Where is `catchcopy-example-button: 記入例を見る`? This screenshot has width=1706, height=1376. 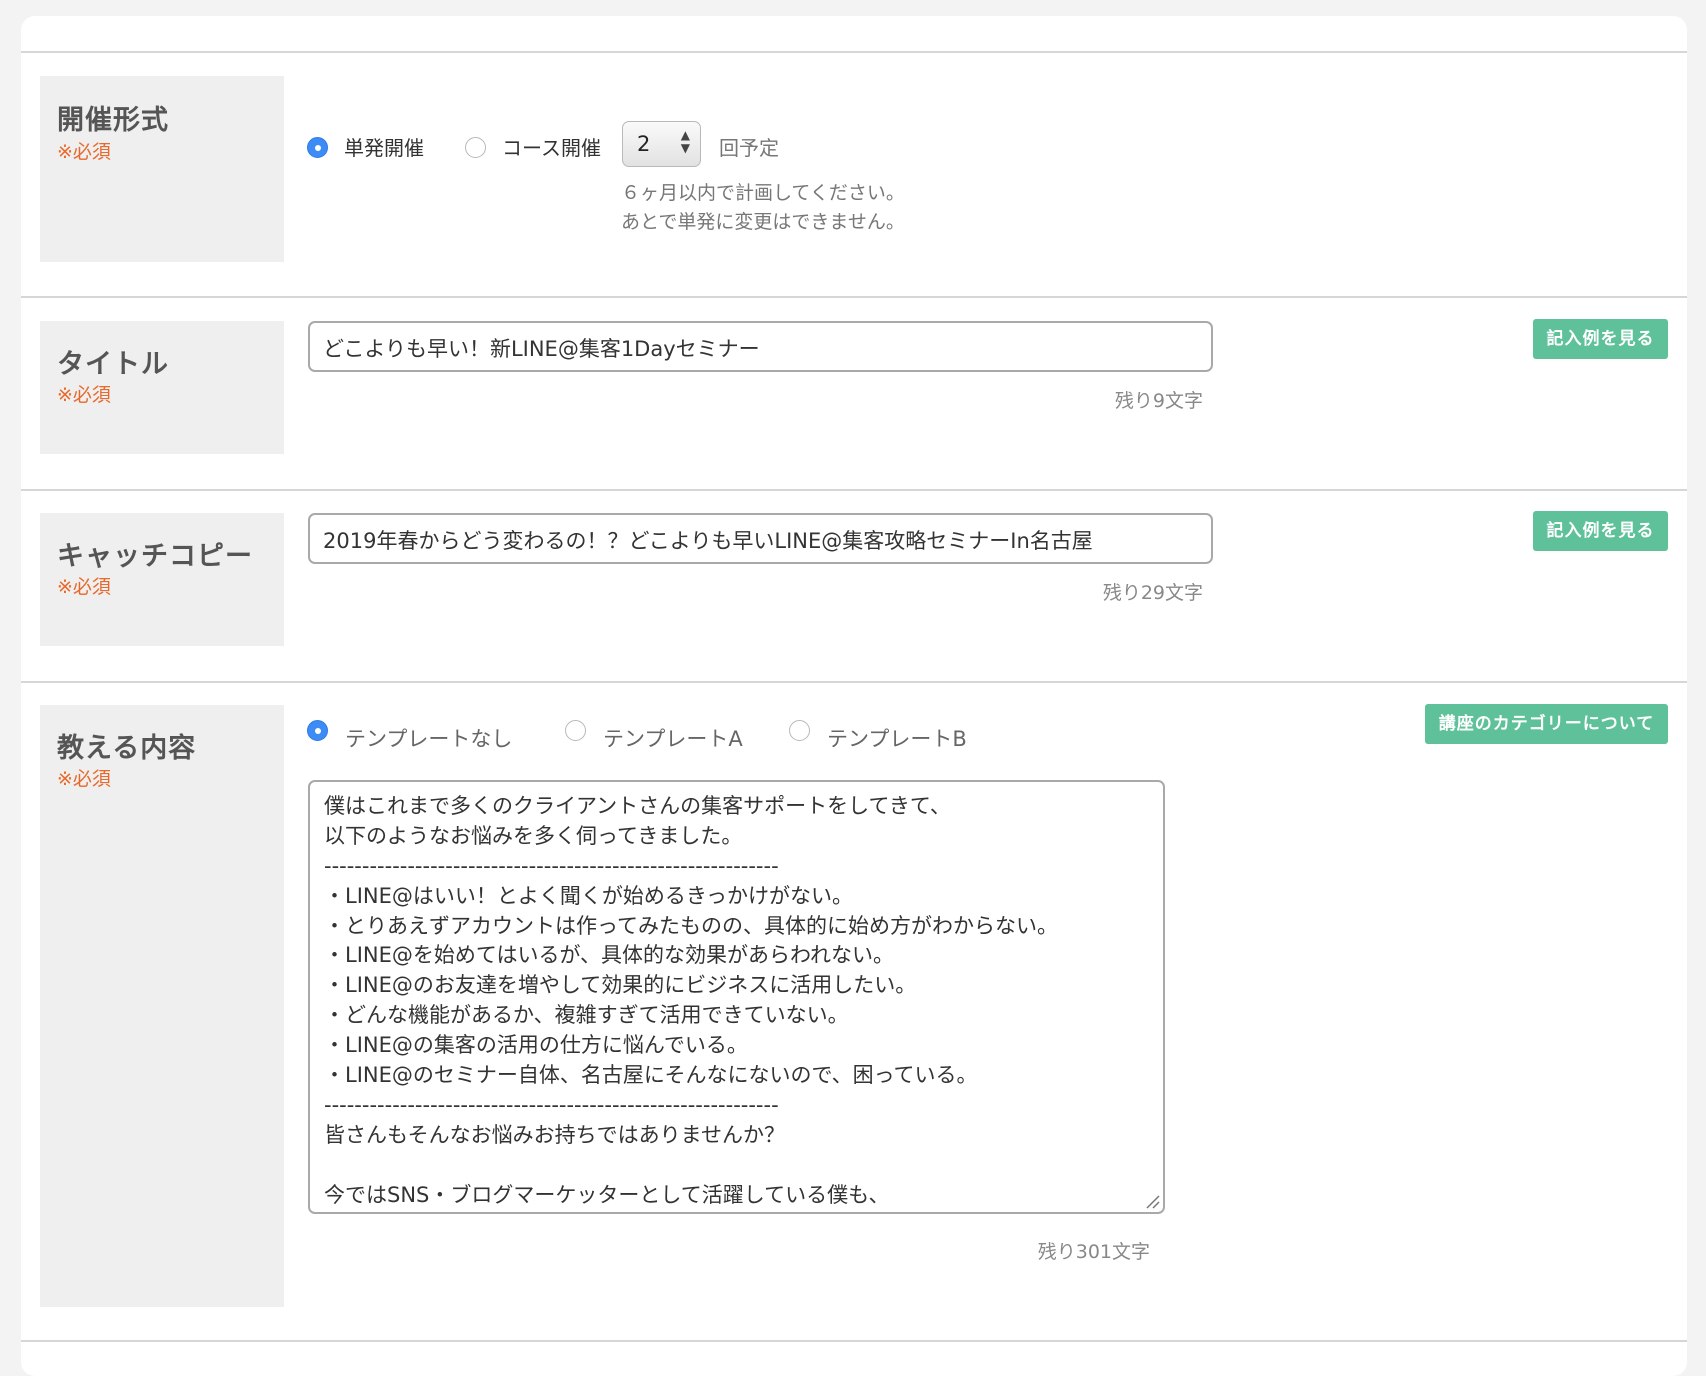 catchcopy-example-button: 記入例を見る is located at coordinates (1600, 531).